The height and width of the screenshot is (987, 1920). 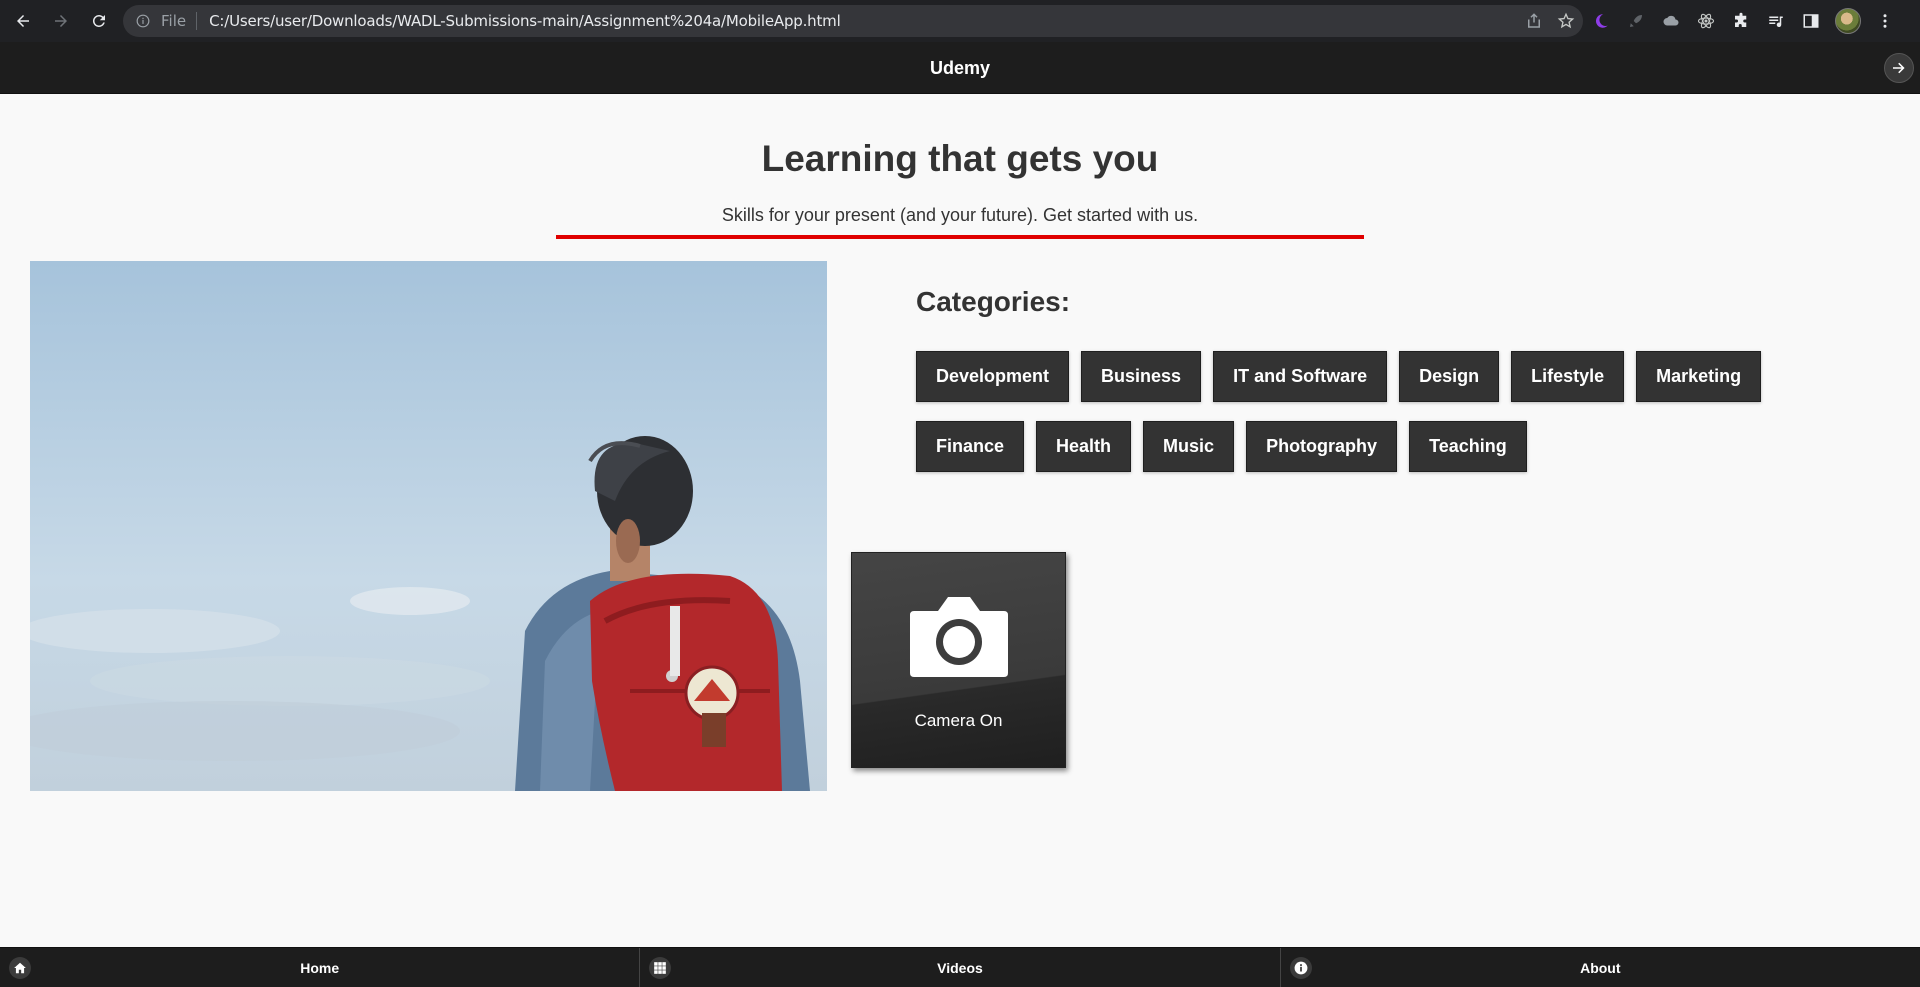 I want to click on camera-icon, so click(x=959, y=637).